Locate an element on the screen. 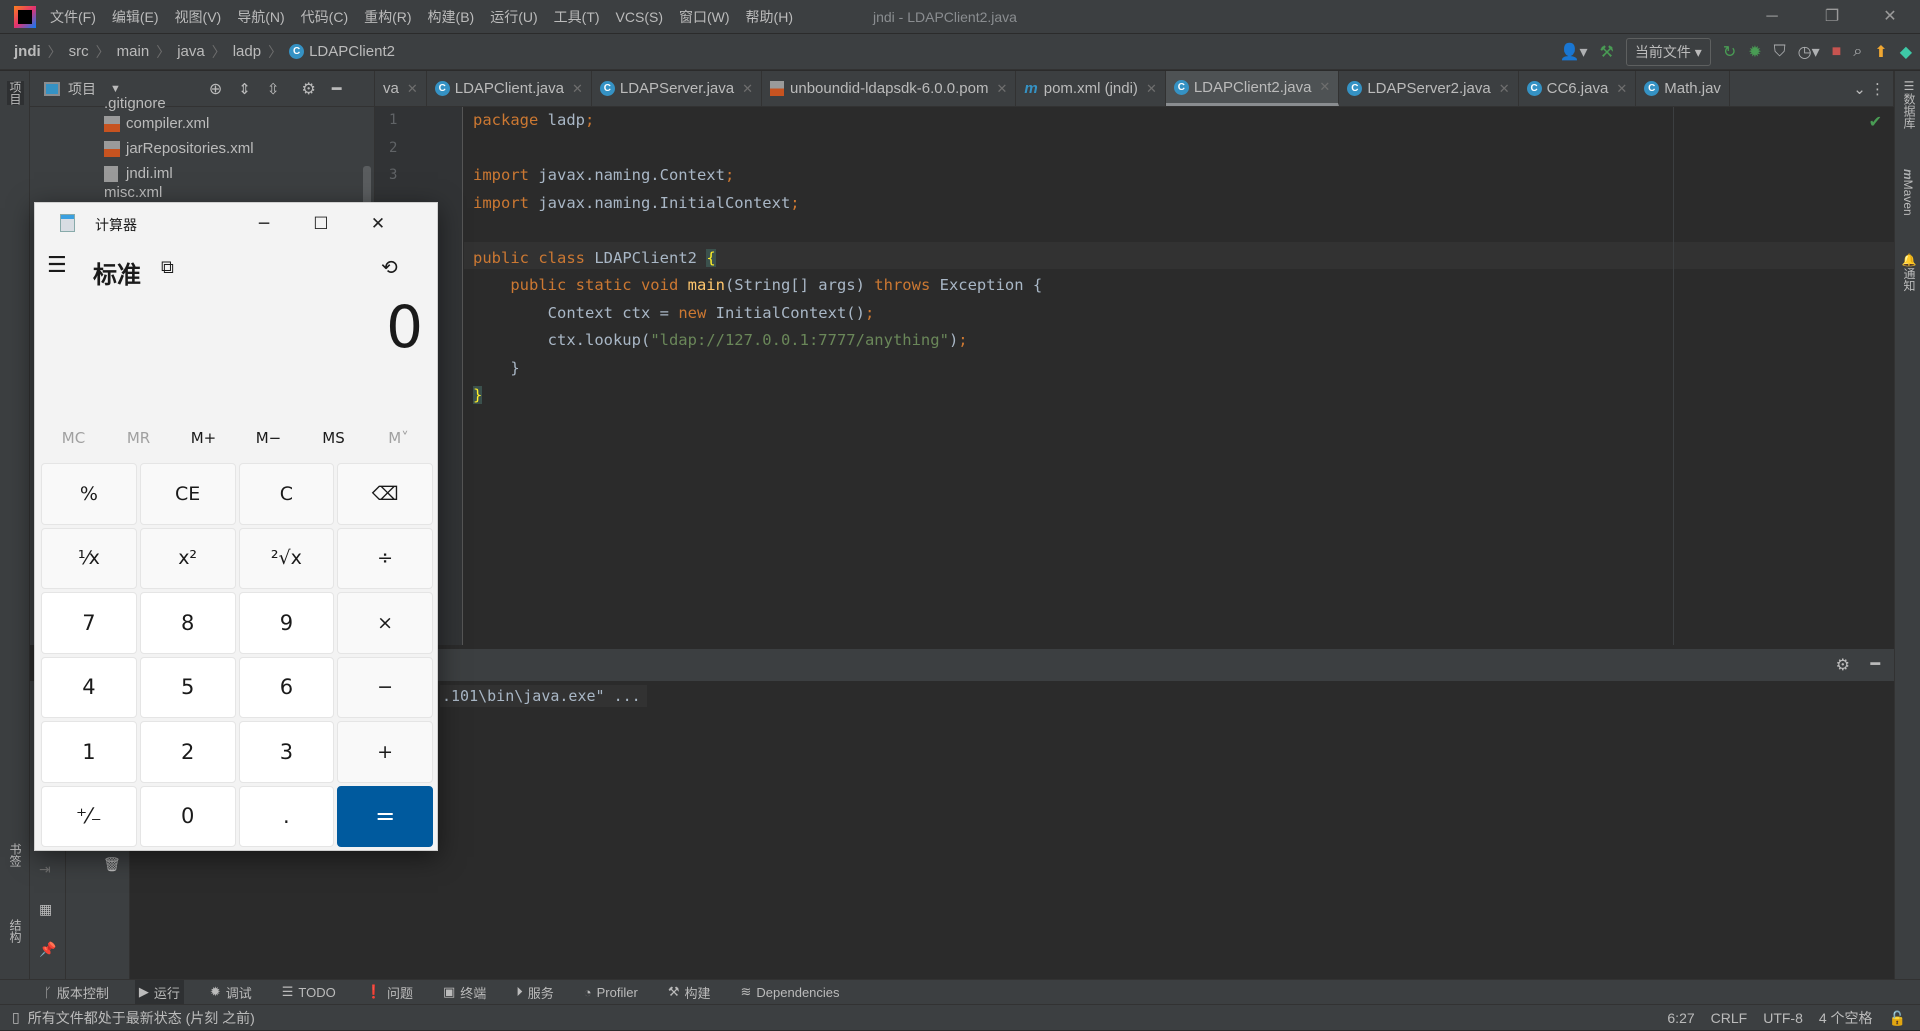 This screenshot has height=1031, width=1920. tool-problems: ❗ 问题 is located at coordinates (389, 992).